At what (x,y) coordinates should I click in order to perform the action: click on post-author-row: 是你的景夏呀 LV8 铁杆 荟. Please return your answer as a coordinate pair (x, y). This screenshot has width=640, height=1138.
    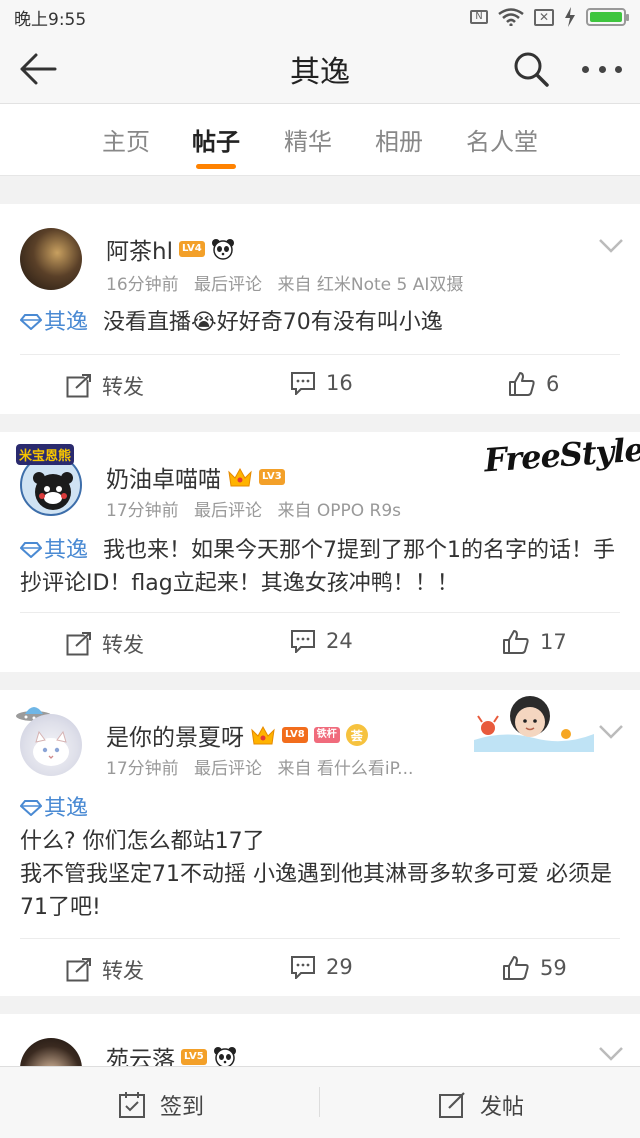
    Looking at the image, I should click on (237, 735).